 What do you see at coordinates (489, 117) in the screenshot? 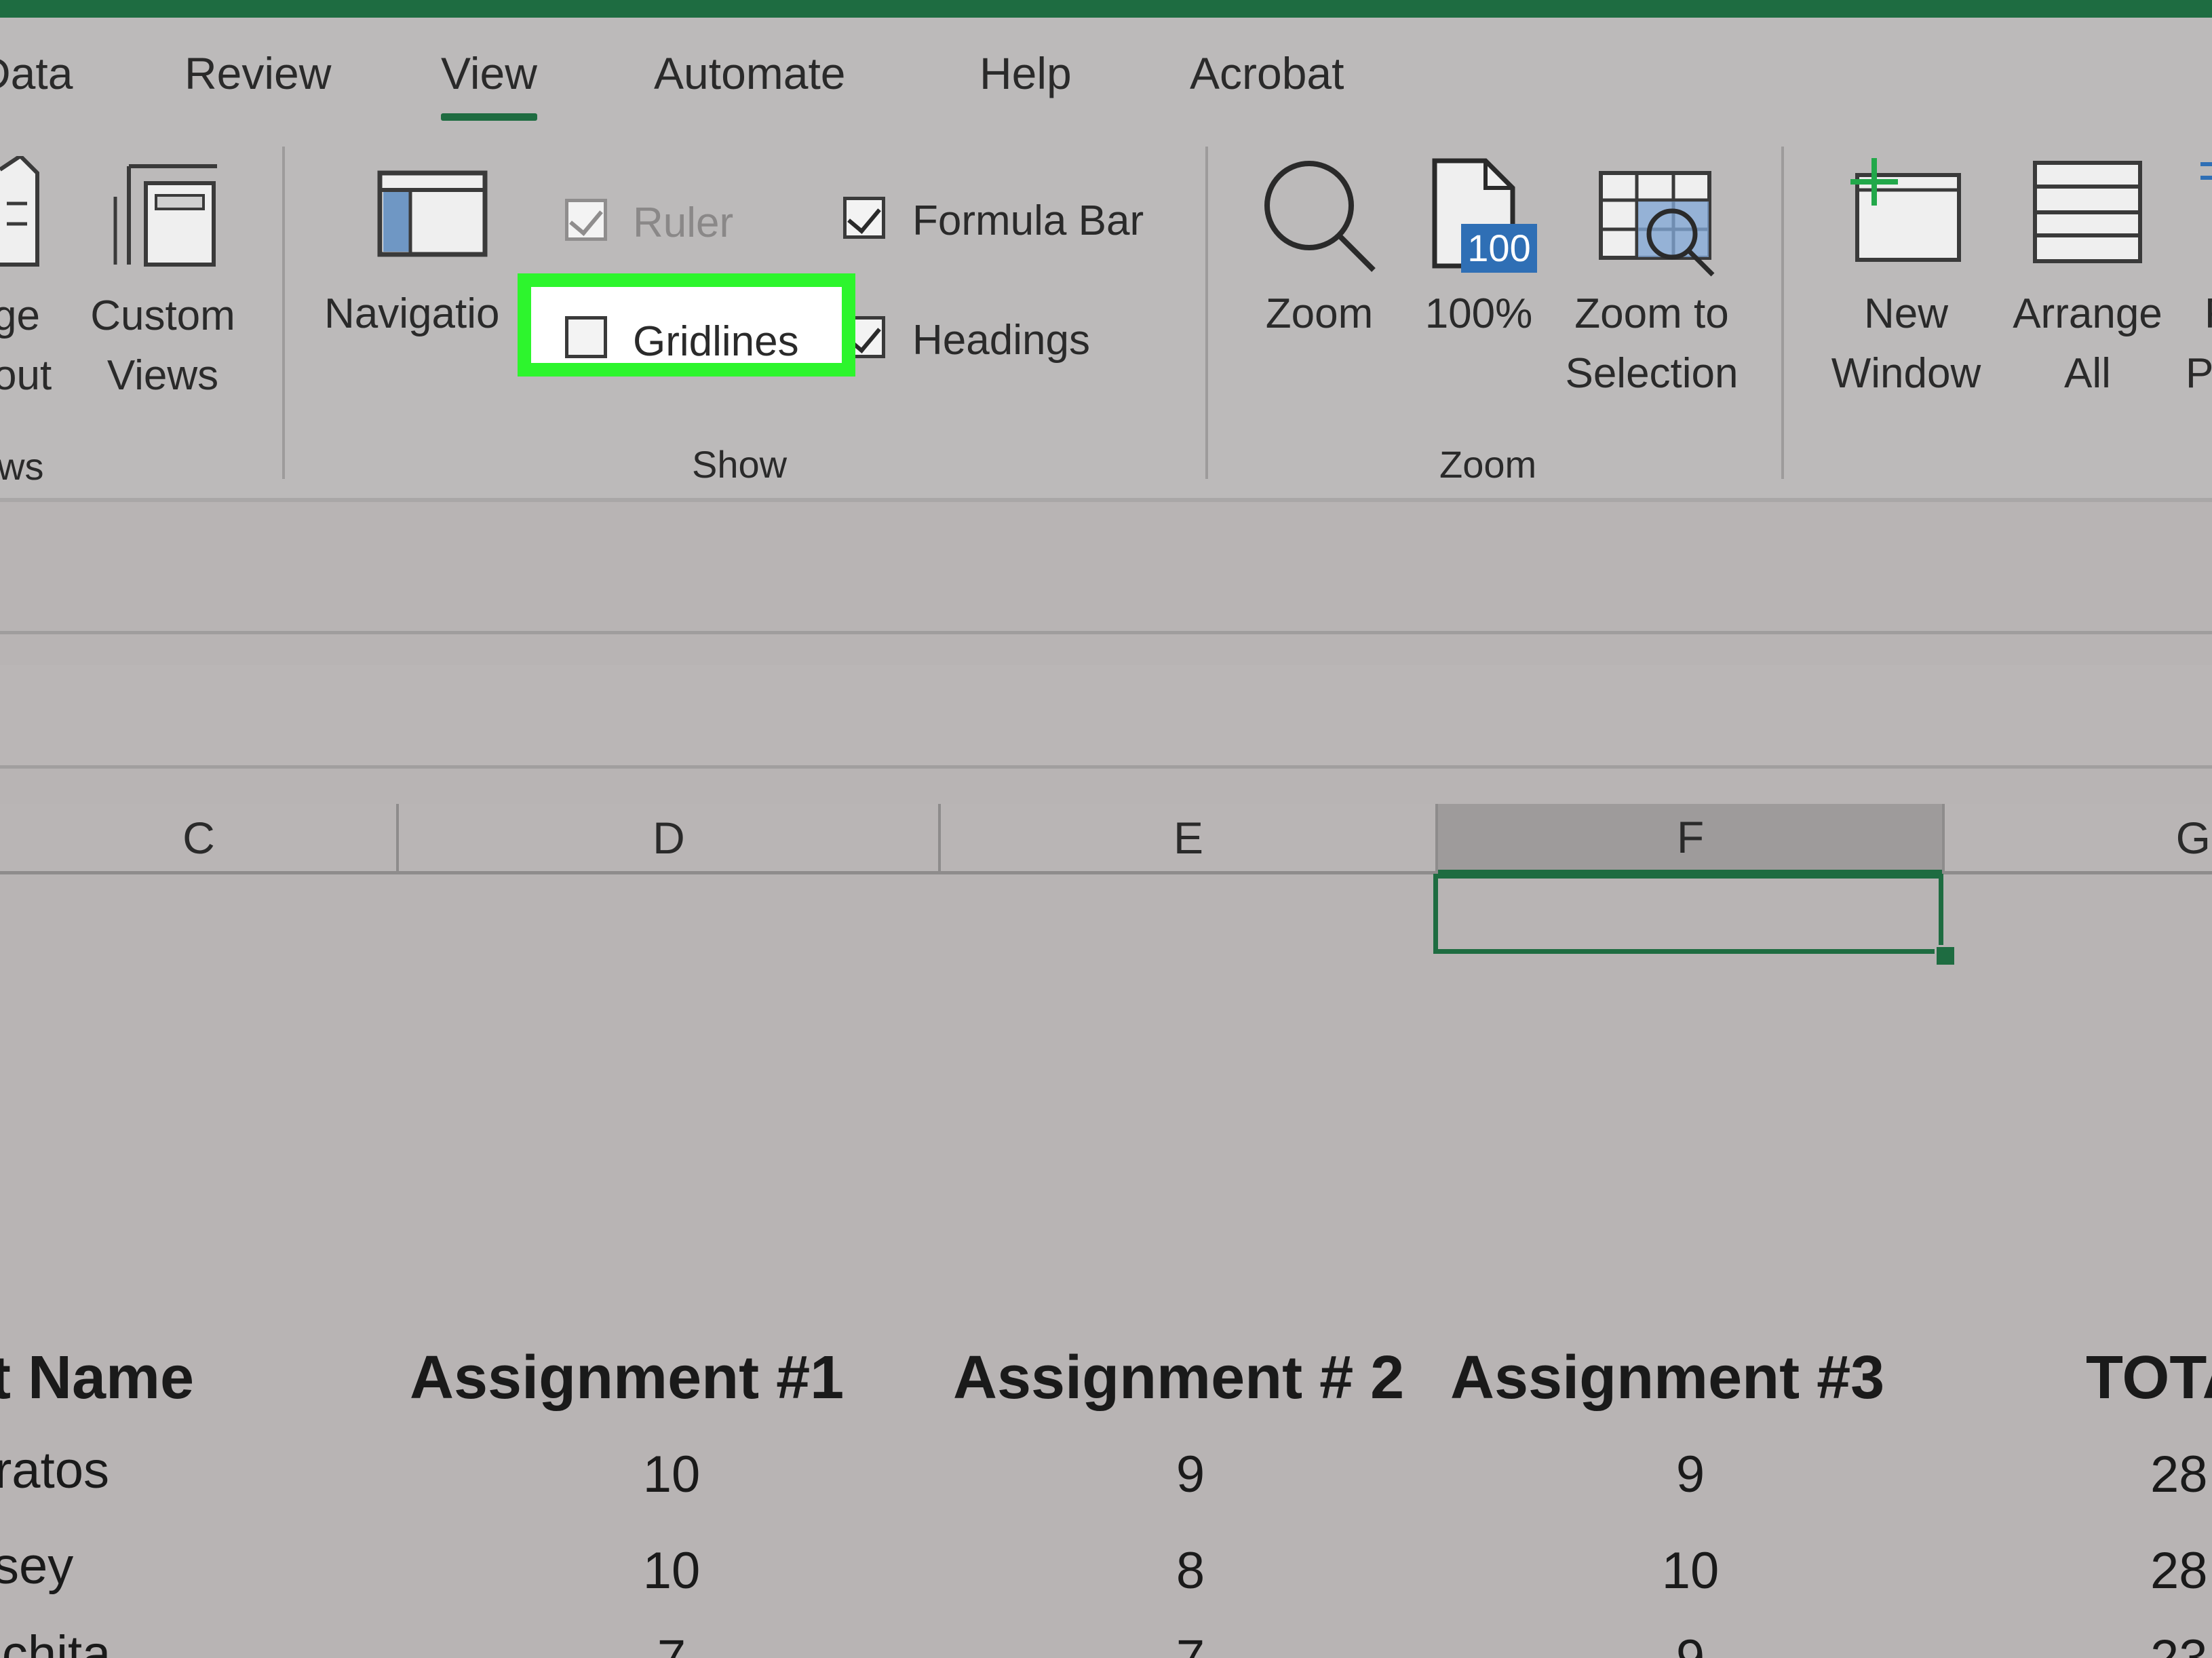
I see `active-tab-indicator` at bounding box center [489, 117].